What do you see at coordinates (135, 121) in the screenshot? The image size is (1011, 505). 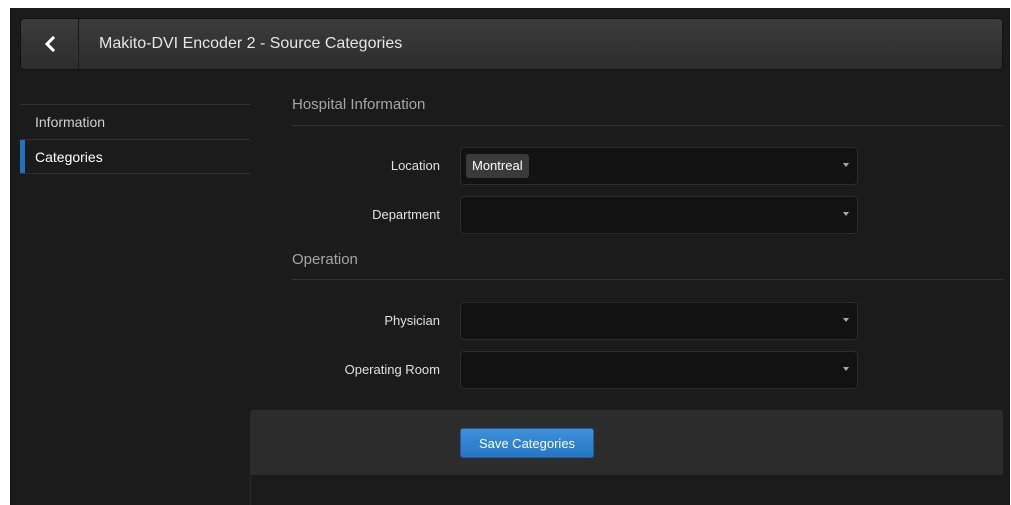 I see `sidebar-item-information: Information` at bounding box center [135, 121].